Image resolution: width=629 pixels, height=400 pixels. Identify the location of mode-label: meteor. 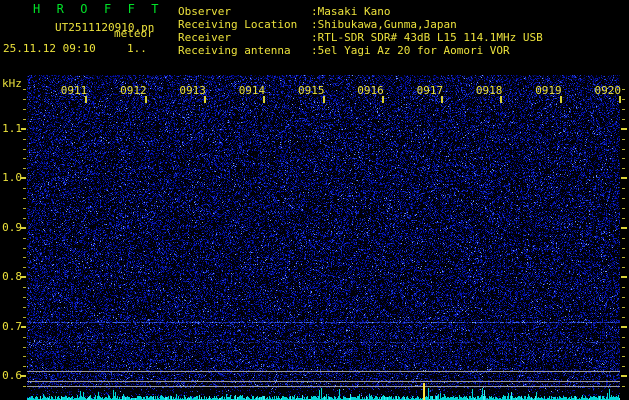
(134, 33).